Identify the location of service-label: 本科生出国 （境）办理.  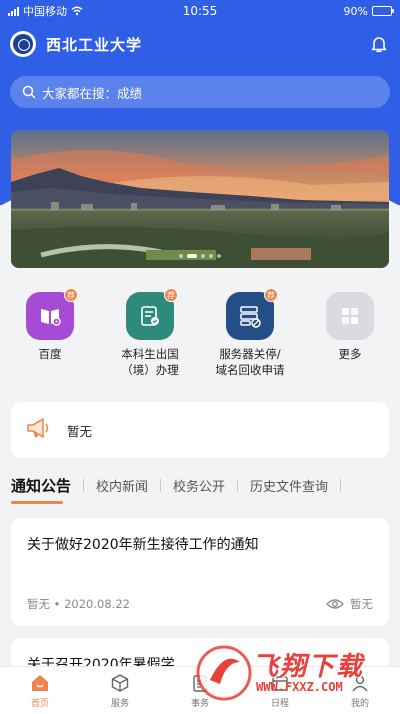
(150, 362).